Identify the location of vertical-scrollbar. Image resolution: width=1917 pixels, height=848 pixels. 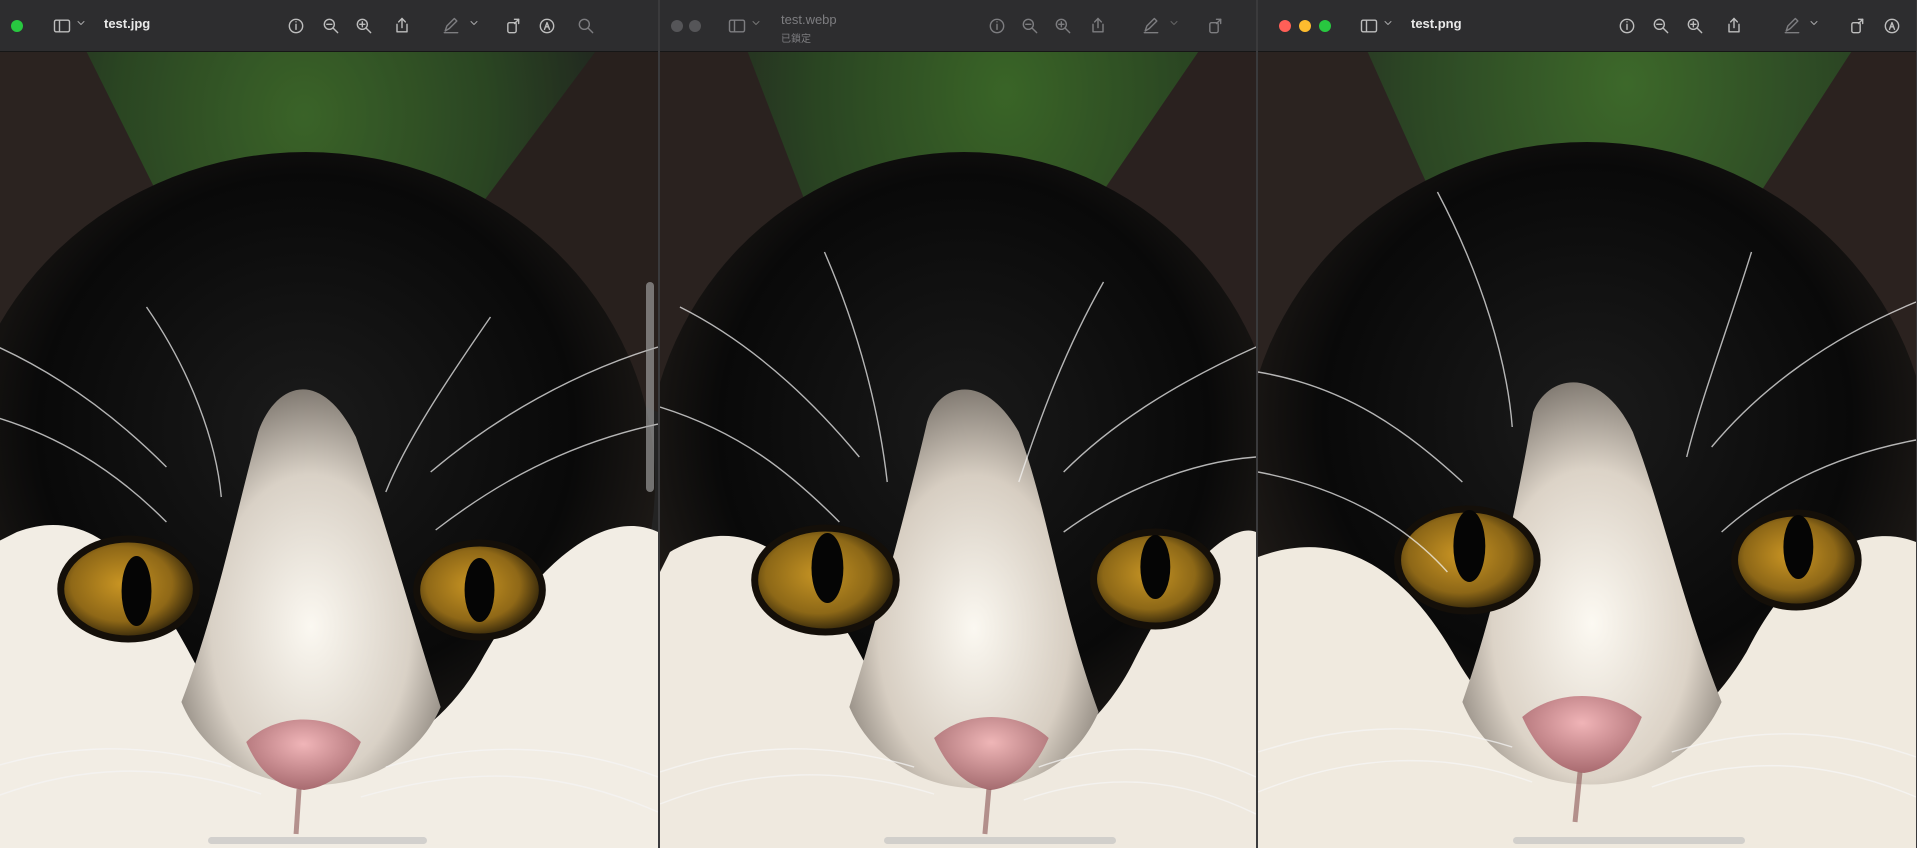
(650, 387).